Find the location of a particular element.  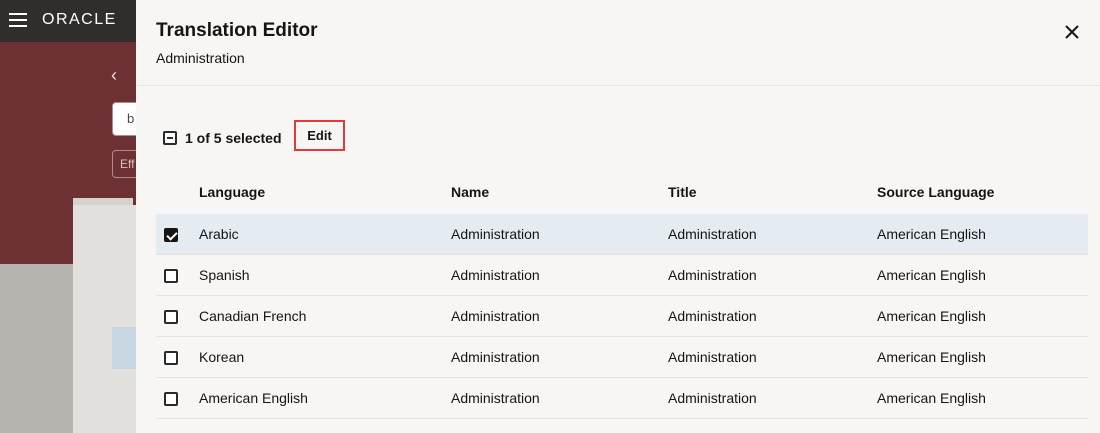

cell-language: Canadian French is located at coordinates (325, 316).